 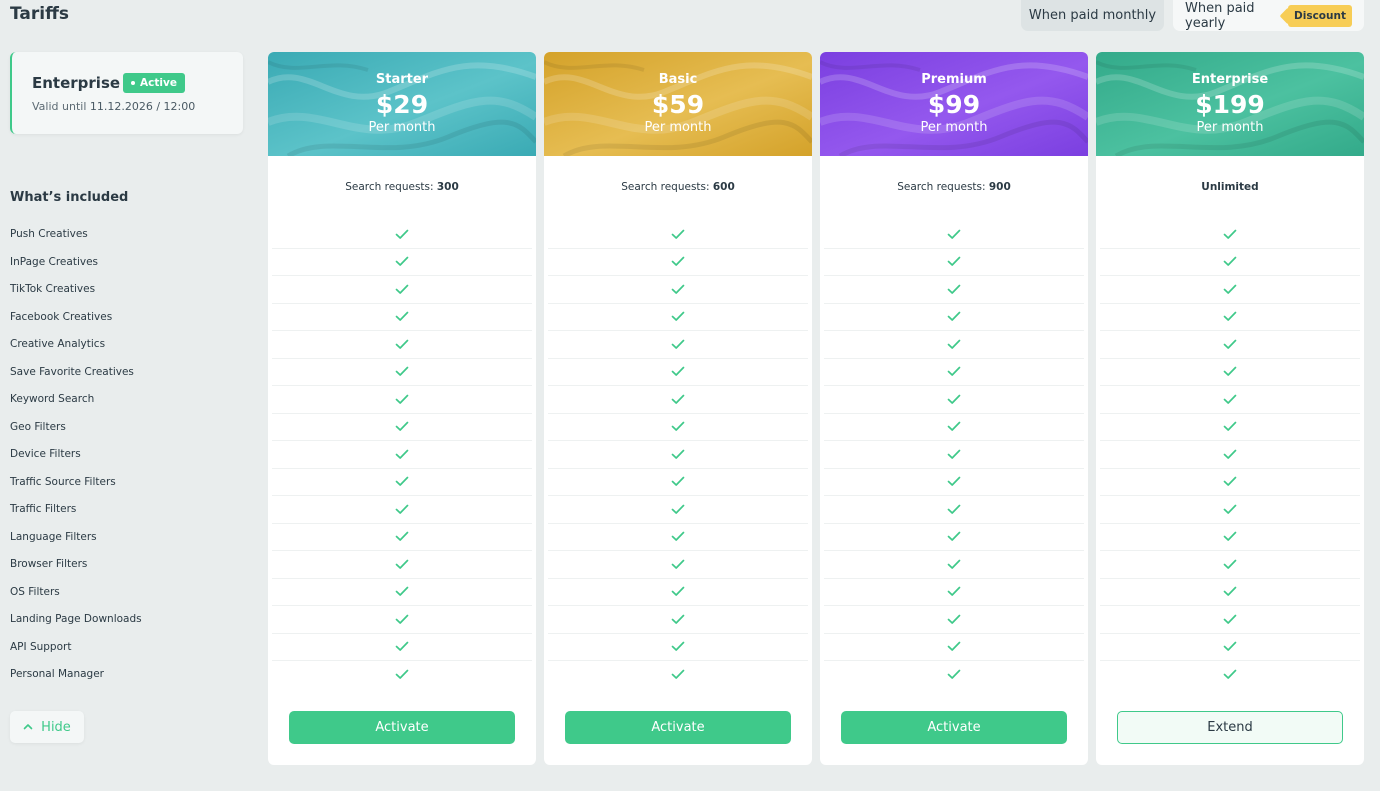 What do you see at coordinates (954, 79) in the screenshot?
I see `plan-name: Premium` at bounding box center [954, 79].